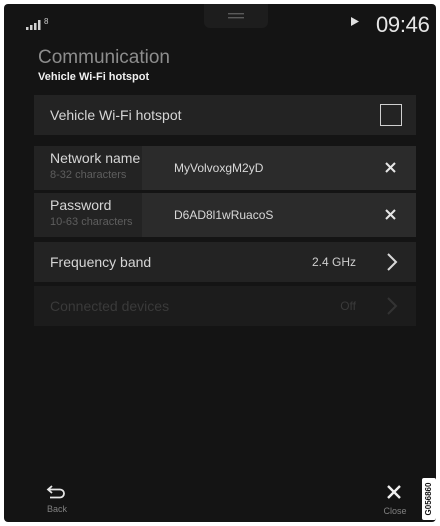  Describe the element at coordinates (219, 168) in the screenshot. I see `network-name-value: MyVolvoxgM2yD` at that location.